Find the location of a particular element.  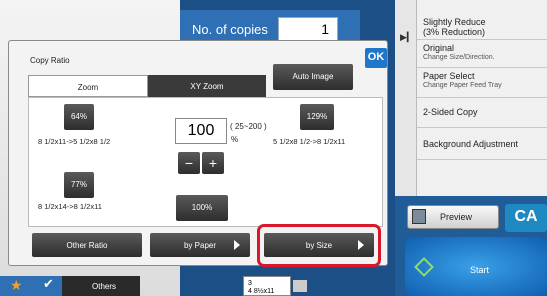

by-paper-label: by Paper is located at coordinates (200, 245).